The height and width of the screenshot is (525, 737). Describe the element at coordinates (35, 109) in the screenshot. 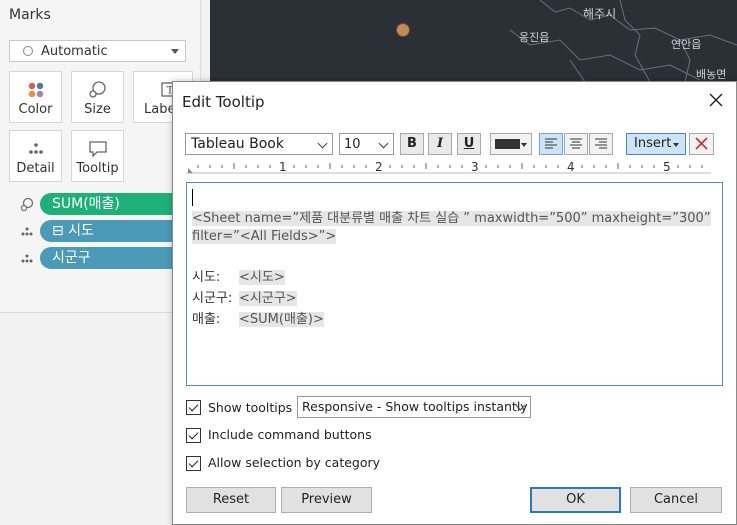

I see `color-card-label: Color` at that location.